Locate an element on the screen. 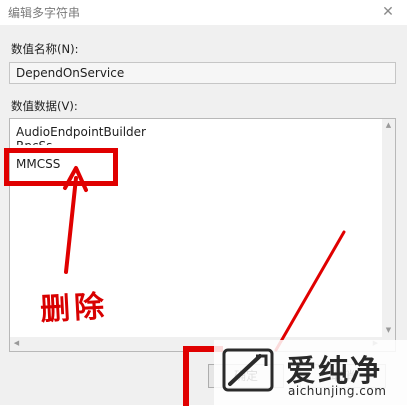  delete-annotation: 删除 is located at coordinates (74, 308).